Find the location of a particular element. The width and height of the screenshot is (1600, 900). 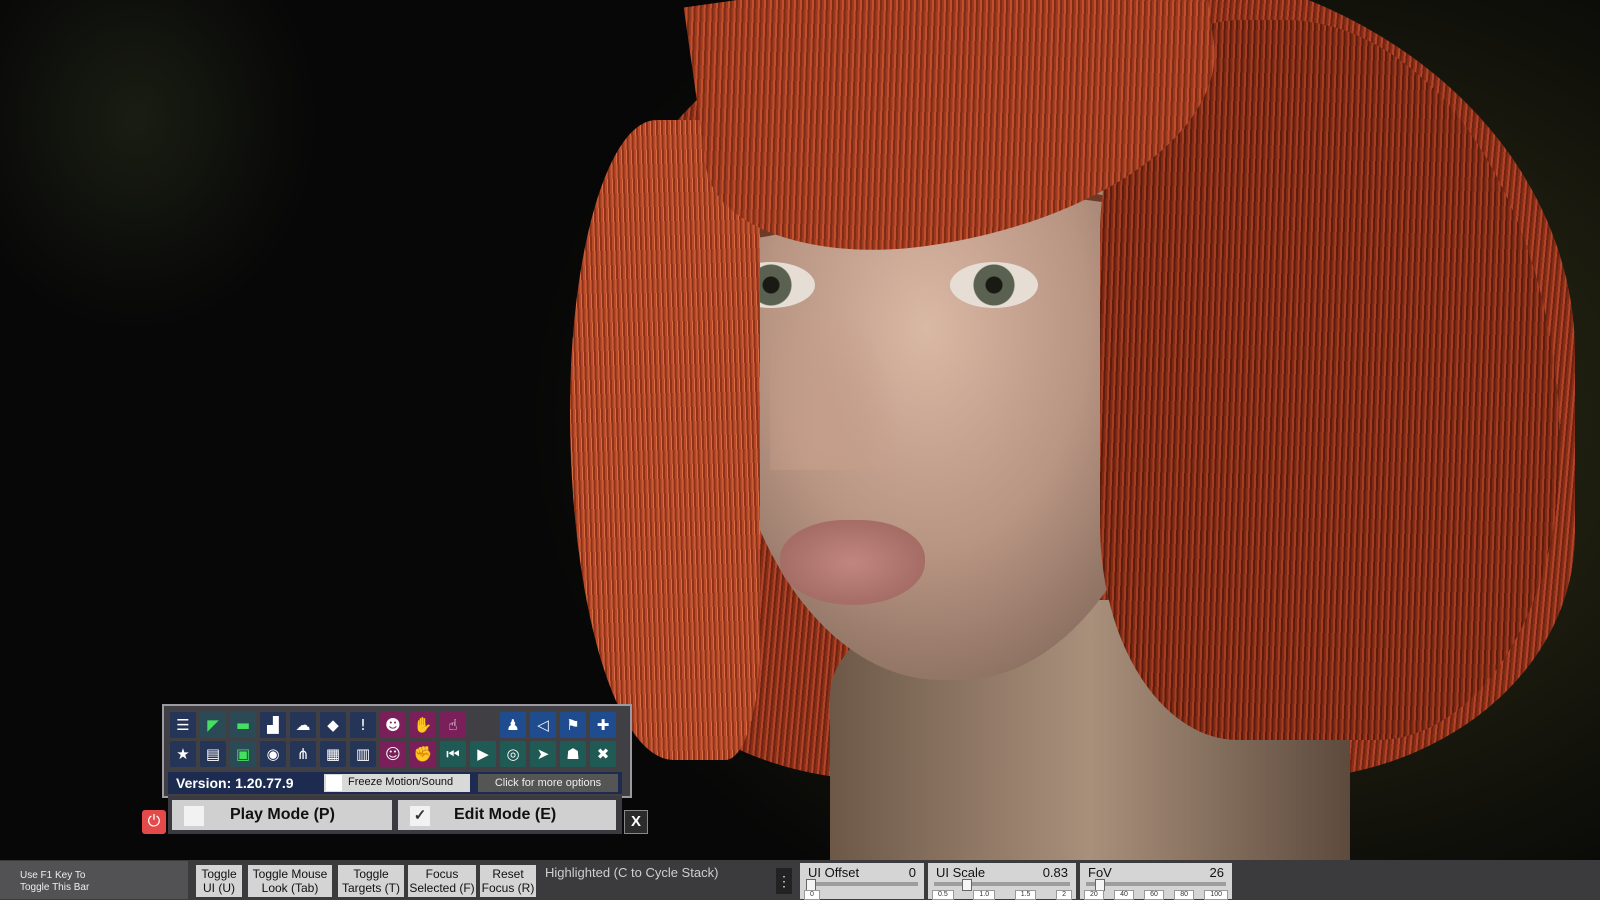

mode-bar: Play Mode (P) ✓ Edit Mode (E) is located at coordinates (395, 815).